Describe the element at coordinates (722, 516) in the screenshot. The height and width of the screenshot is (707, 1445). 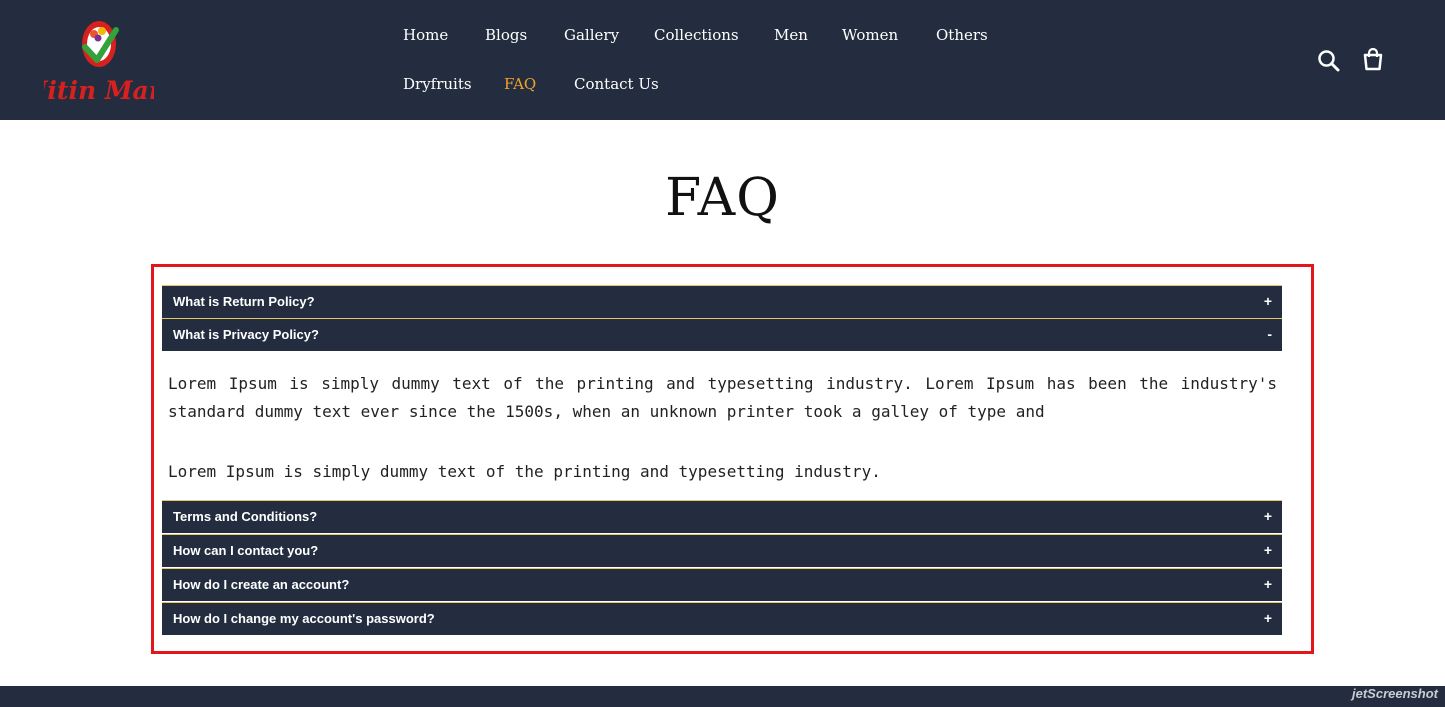
I see `faq-item-terms-and-conditions: Terms and Conditions? +` at that location.